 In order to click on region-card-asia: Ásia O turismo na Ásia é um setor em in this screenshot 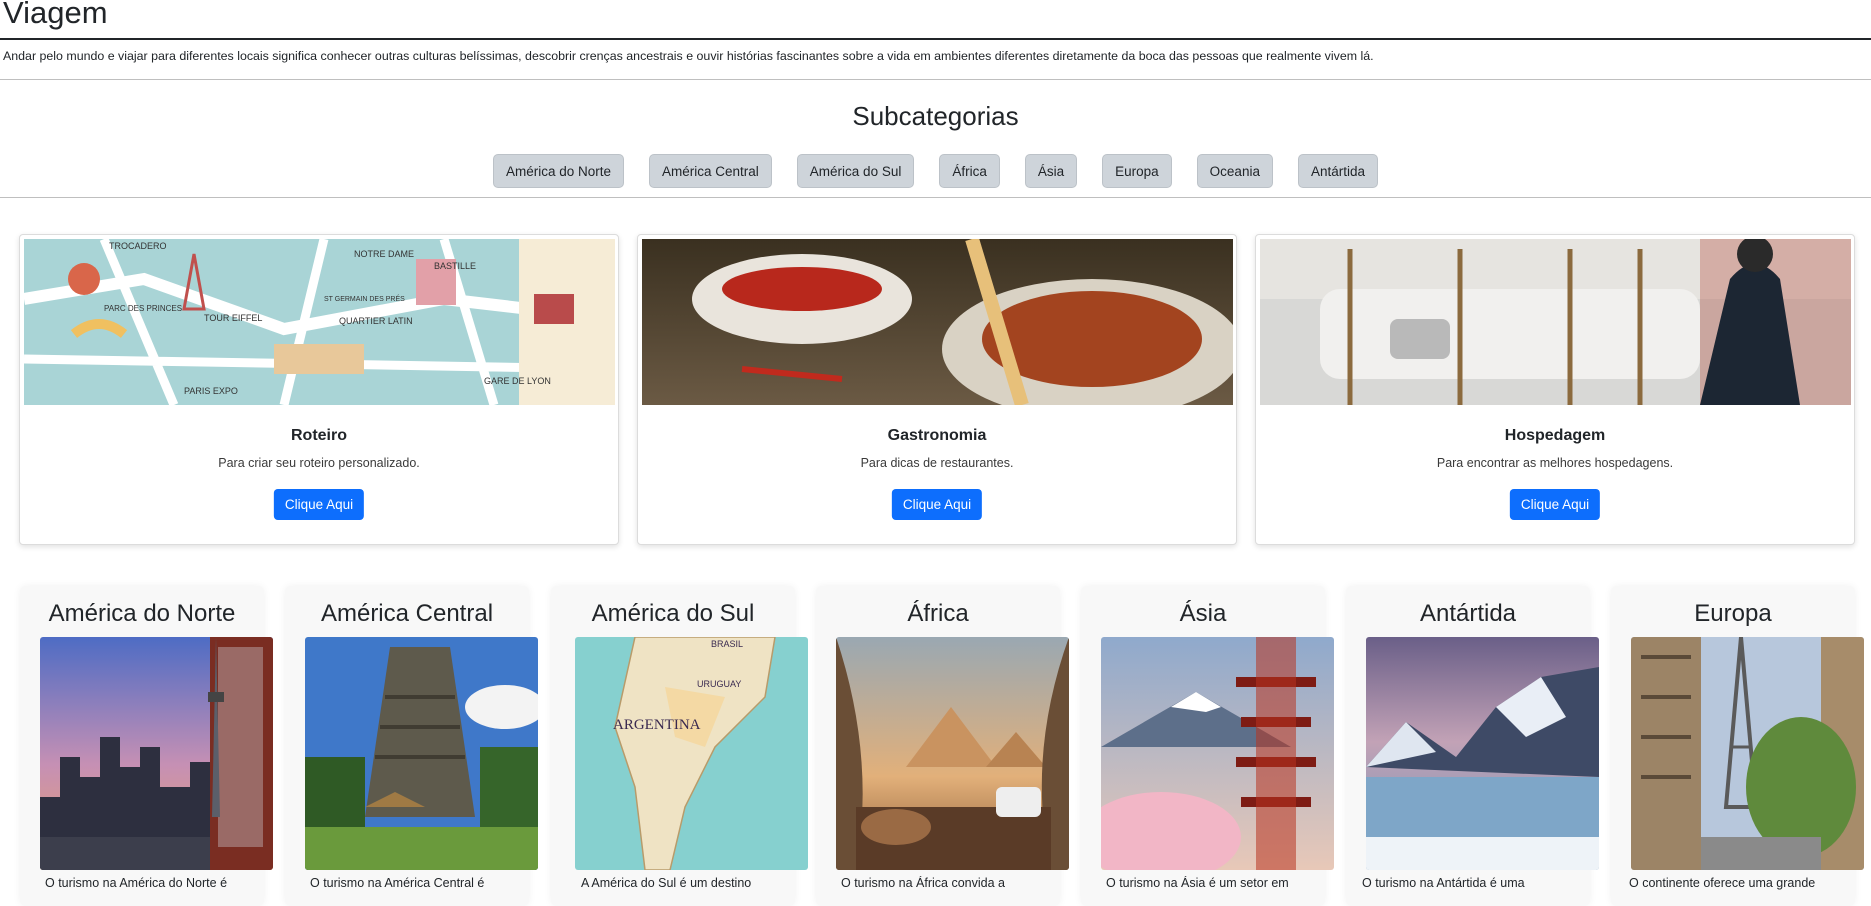, I will do `click(1207, 746)`.